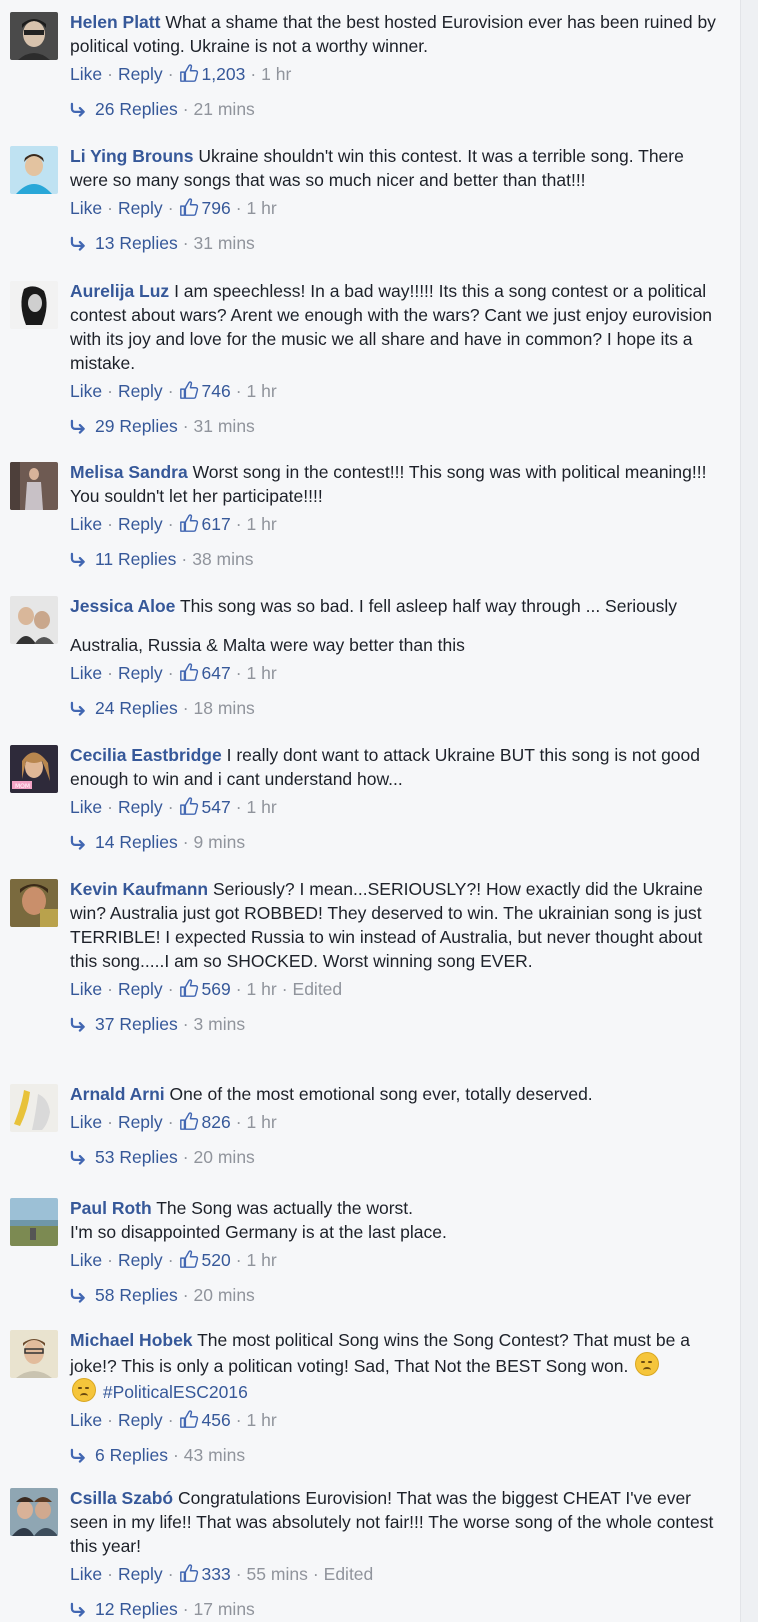 The image size is (758, 1622). What do you see at coordinates (216, 1260) in the screenshot?
I see `like-count: 520` at bounding box center [216, 1260].